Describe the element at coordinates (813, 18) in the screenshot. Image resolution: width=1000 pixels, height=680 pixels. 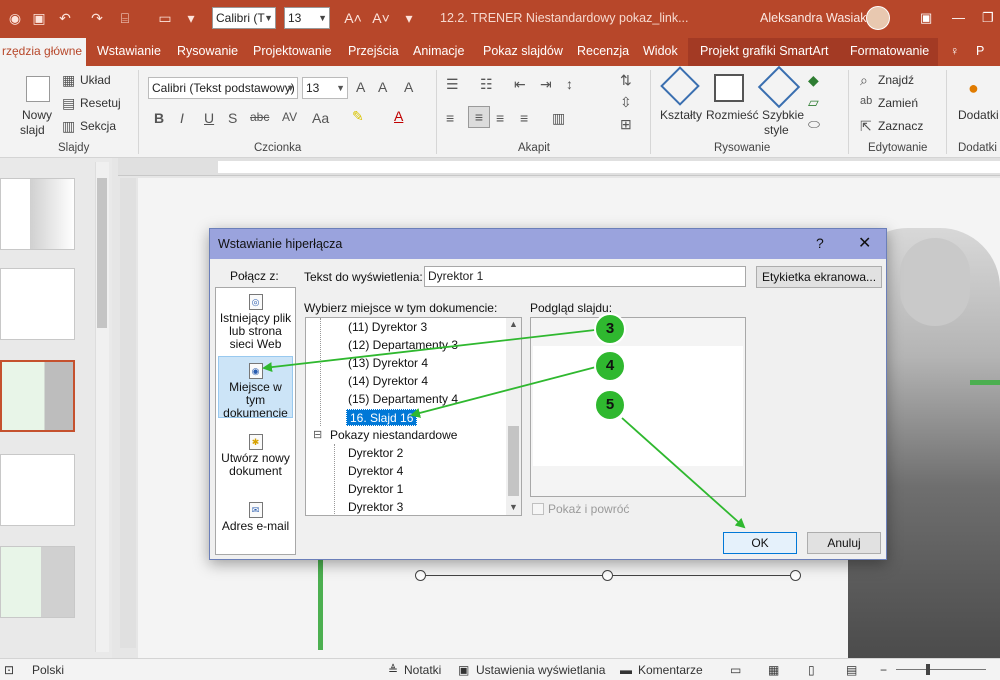
I see `user-name: Aleksandra Wasiak` at that location.